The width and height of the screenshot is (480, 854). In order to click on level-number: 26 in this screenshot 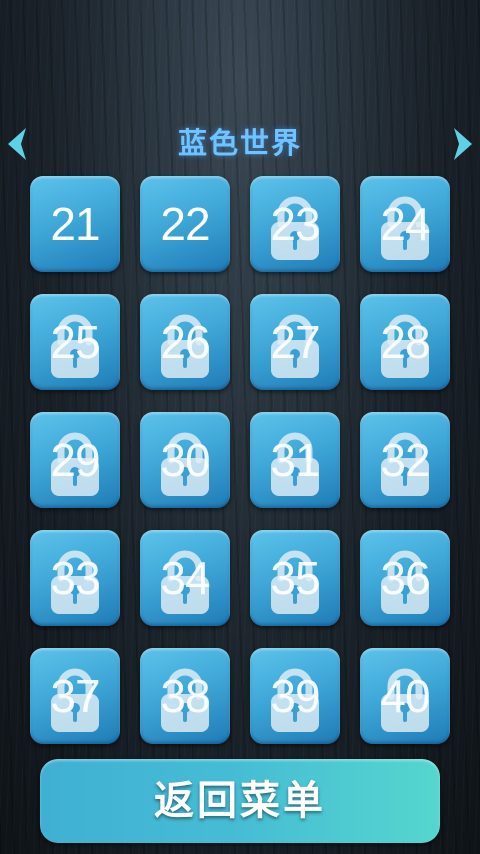, I will do `click(185, 342)`.